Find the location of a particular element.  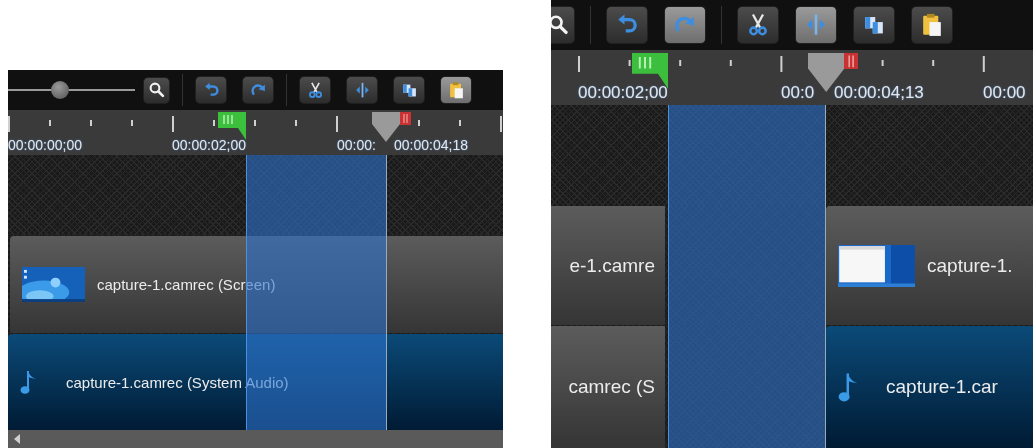

clip-label: camrec (S is located at coordinates (611, 387).